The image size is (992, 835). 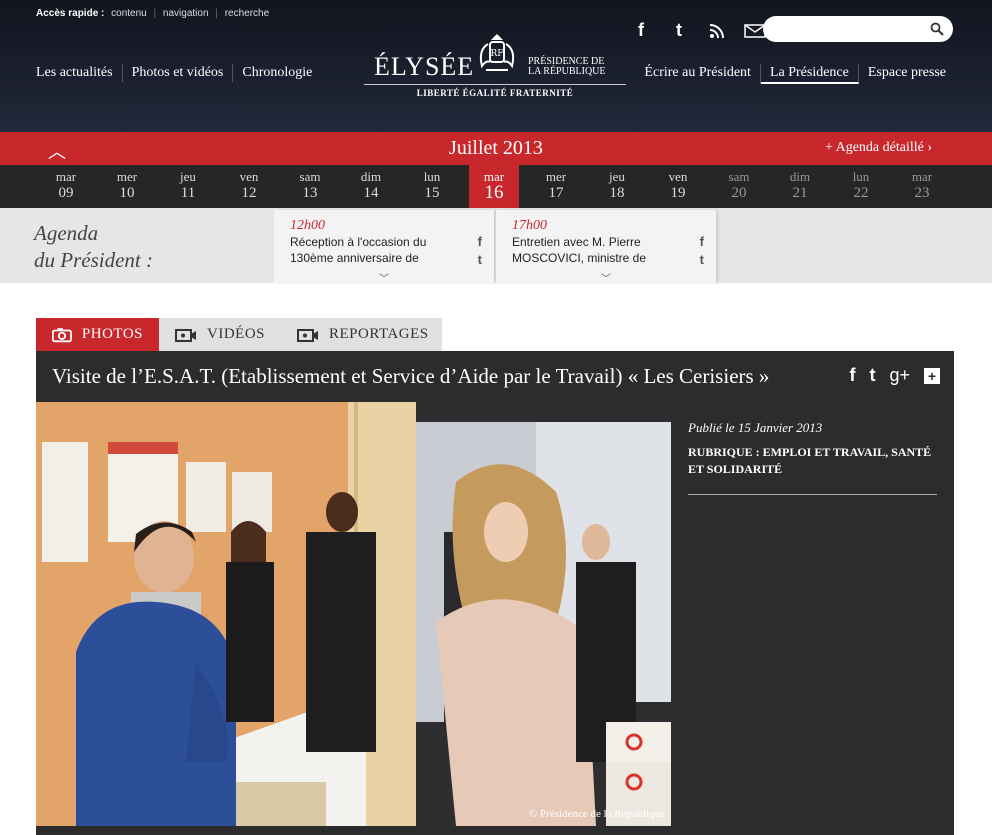 What do you see at coordinates (220, 334) in the screenshot?
I see `tab-videos: VIDÉOS` at bounding box center [220, 334].